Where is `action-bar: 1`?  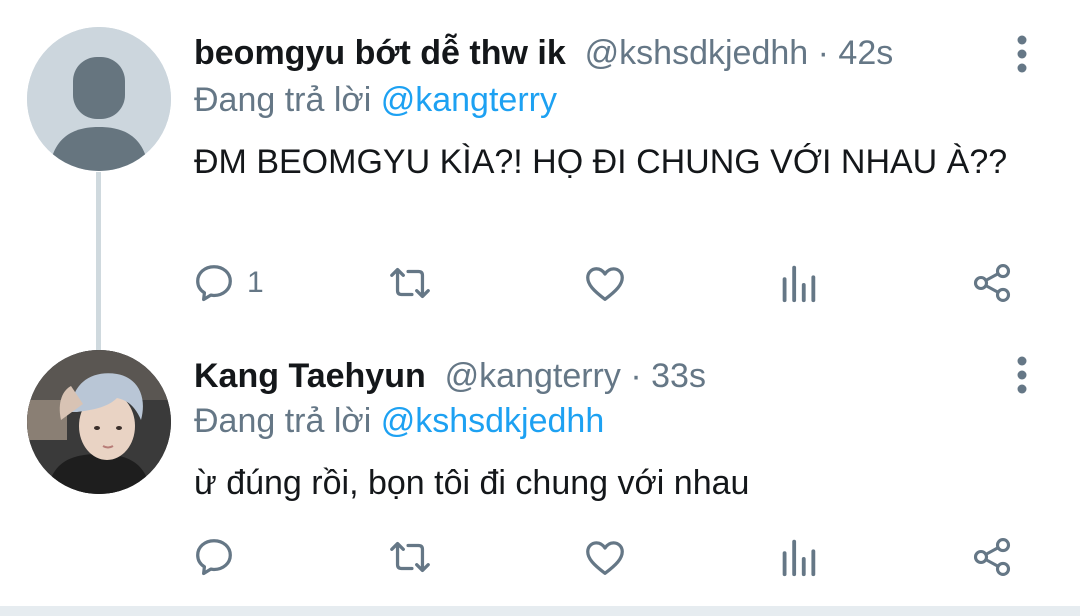
action-bar: 1 is located at coordinates (540, 283).